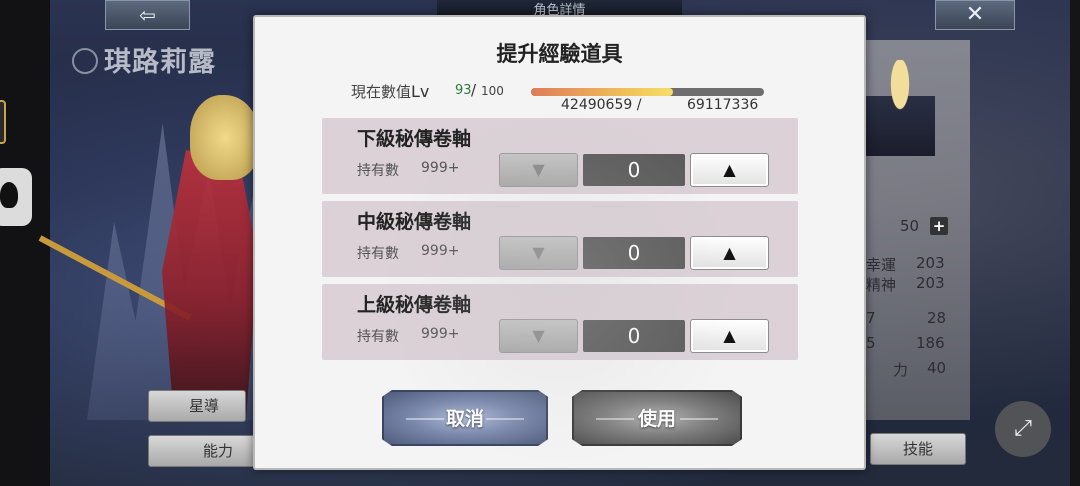 This screenshot has width=1080, height=486. I want to click on skill-label: 技能, so click(918, 449).